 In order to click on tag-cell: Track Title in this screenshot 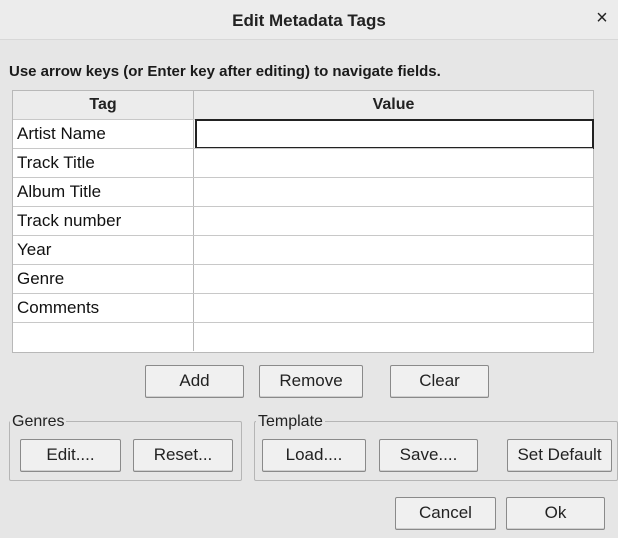, I will do `click(103, 163)`.